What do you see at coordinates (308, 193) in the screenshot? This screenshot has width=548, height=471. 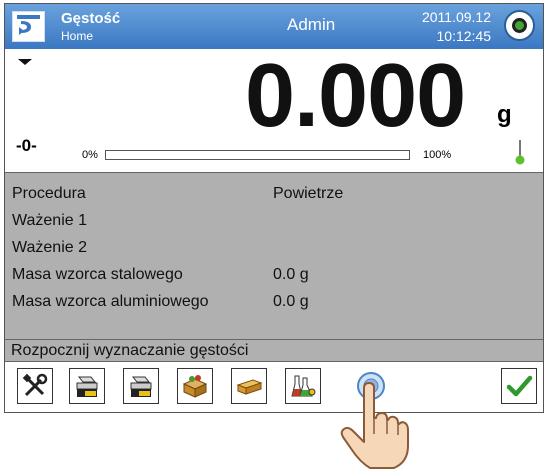 I see `info-value-procedure: Powietrze` at bounding box center [308, 193].